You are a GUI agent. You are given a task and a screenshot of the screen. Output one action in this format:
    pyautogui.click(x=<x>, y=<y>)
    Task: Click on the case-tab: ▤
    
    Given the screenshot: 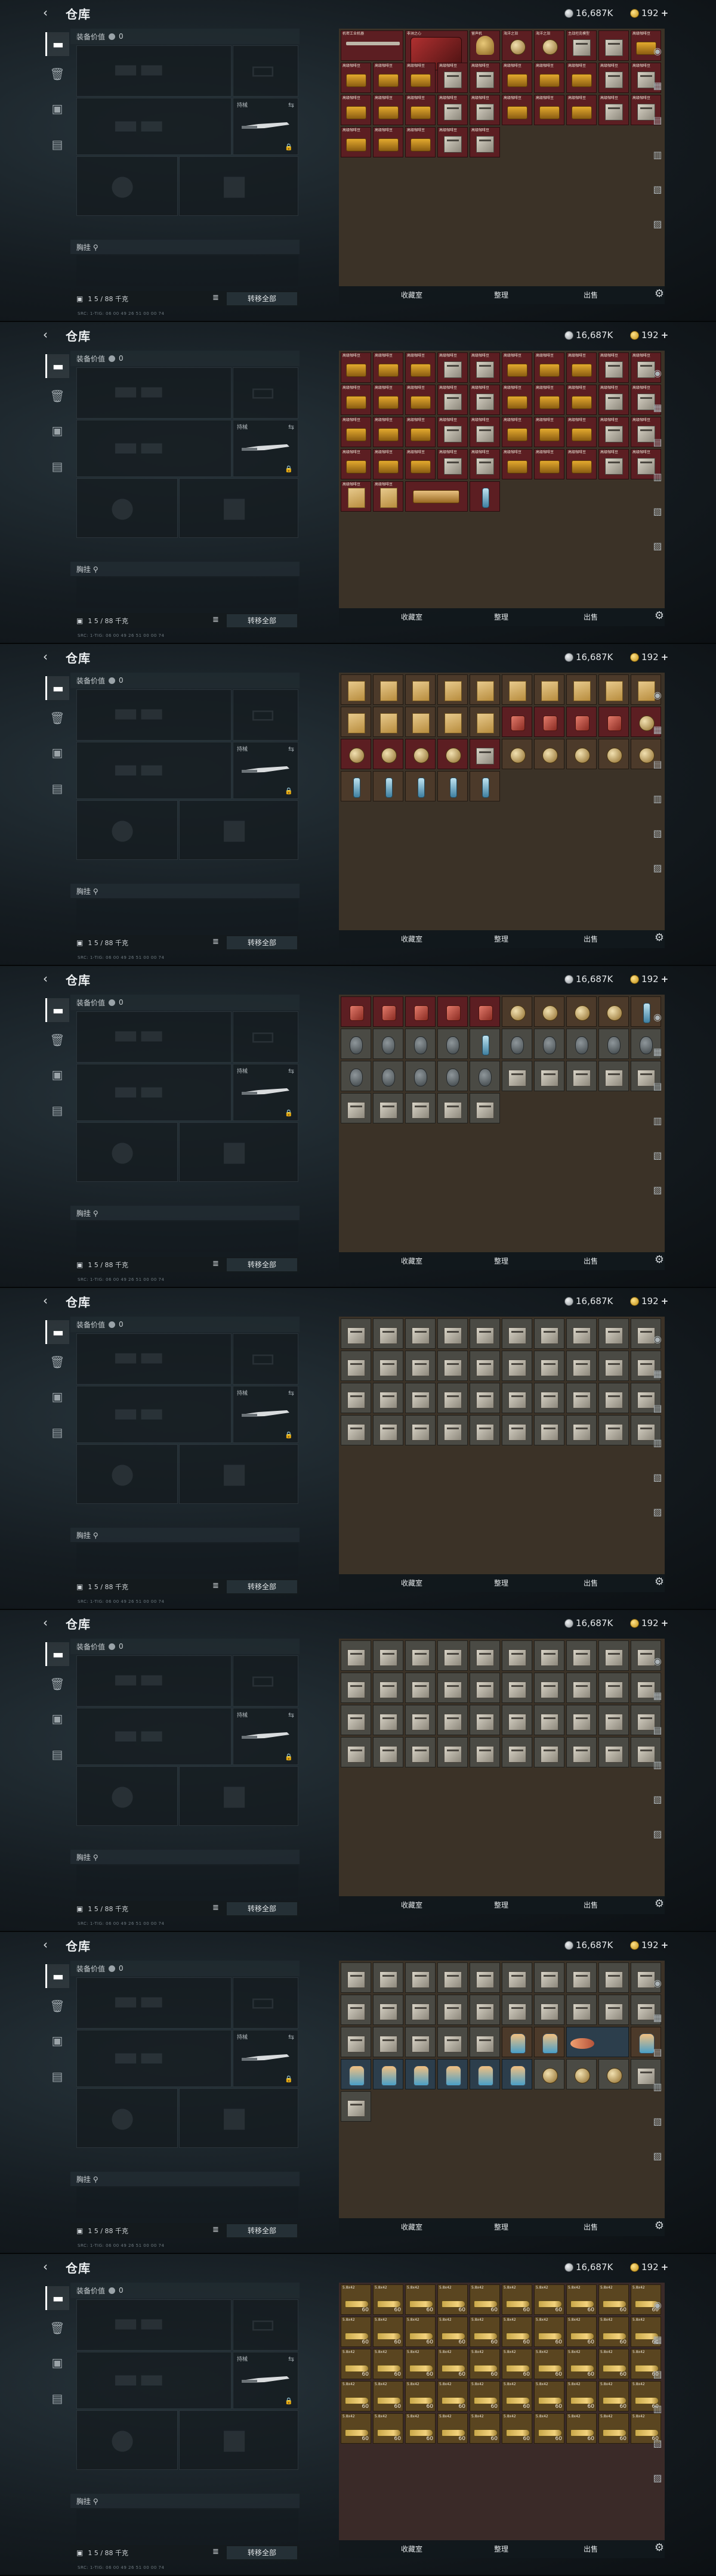 What is the action you would take?
    pyautogui.click(x=57, y=1754)
    